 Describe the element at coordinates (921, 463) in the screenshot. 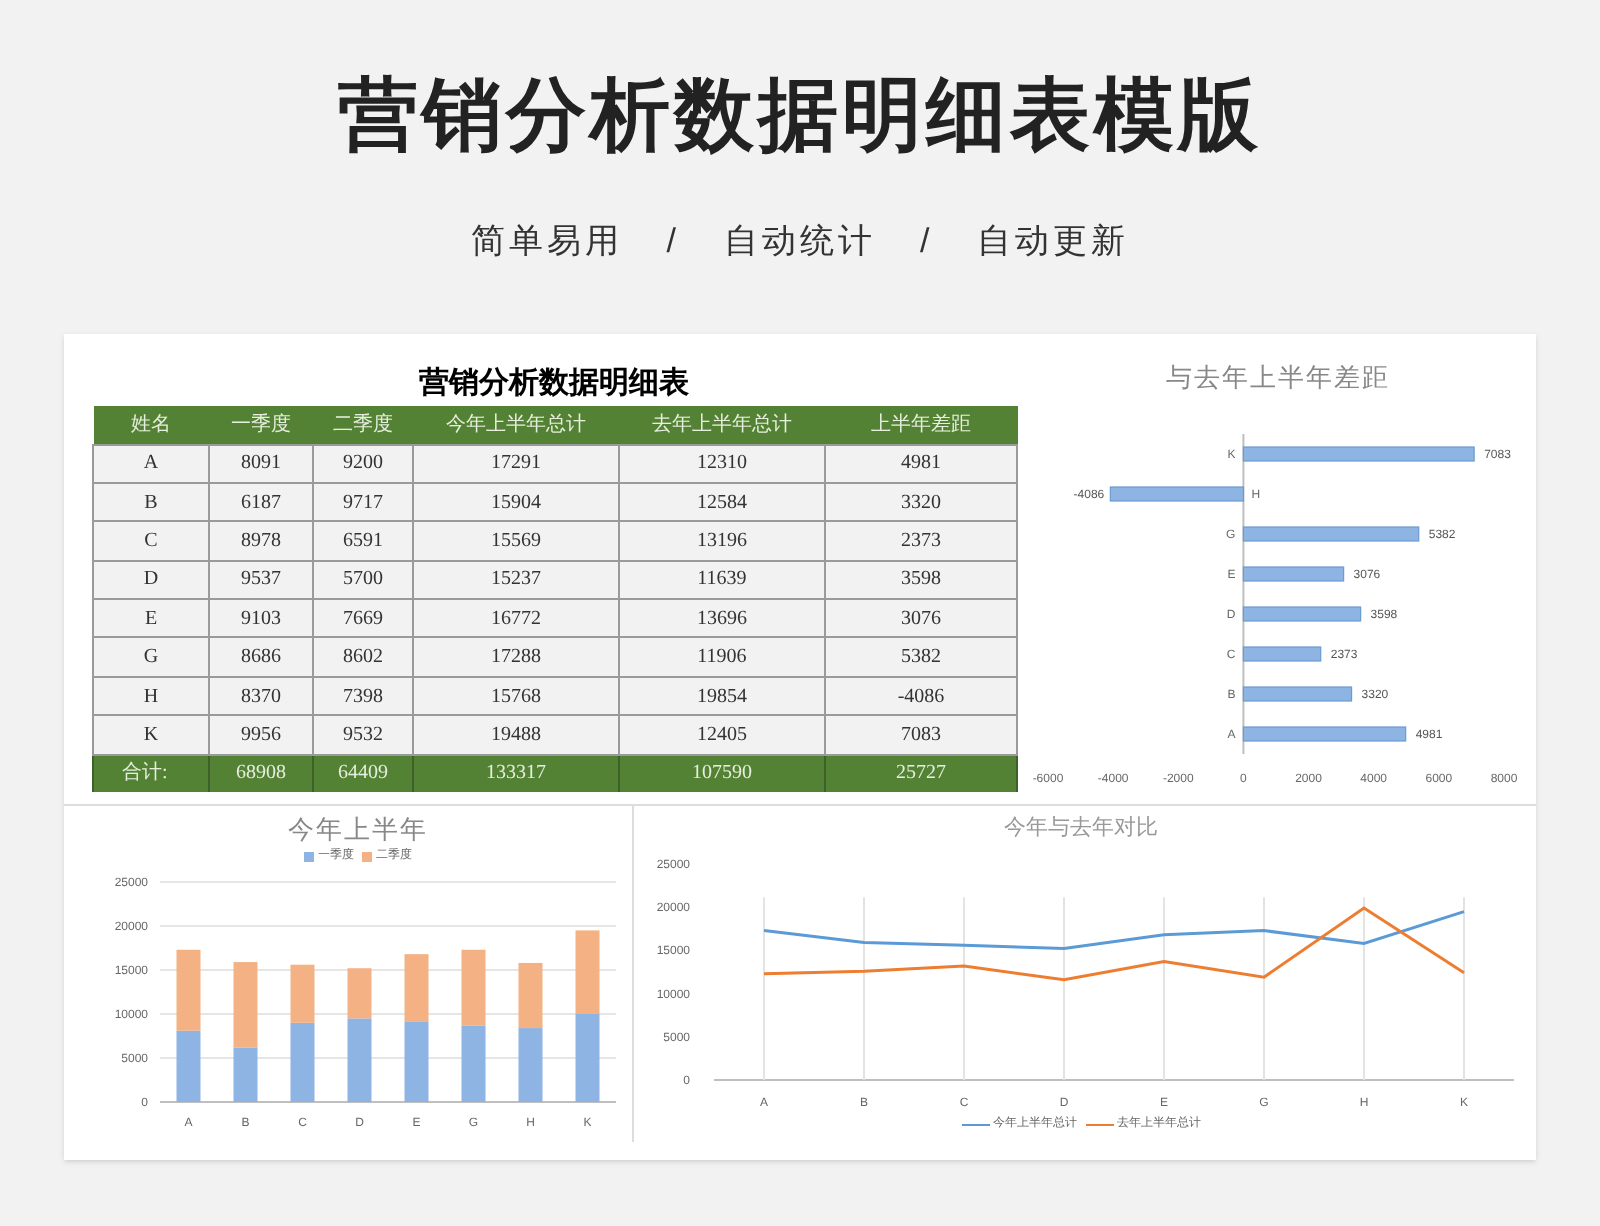

I see `table-cell: 4981` at that location.